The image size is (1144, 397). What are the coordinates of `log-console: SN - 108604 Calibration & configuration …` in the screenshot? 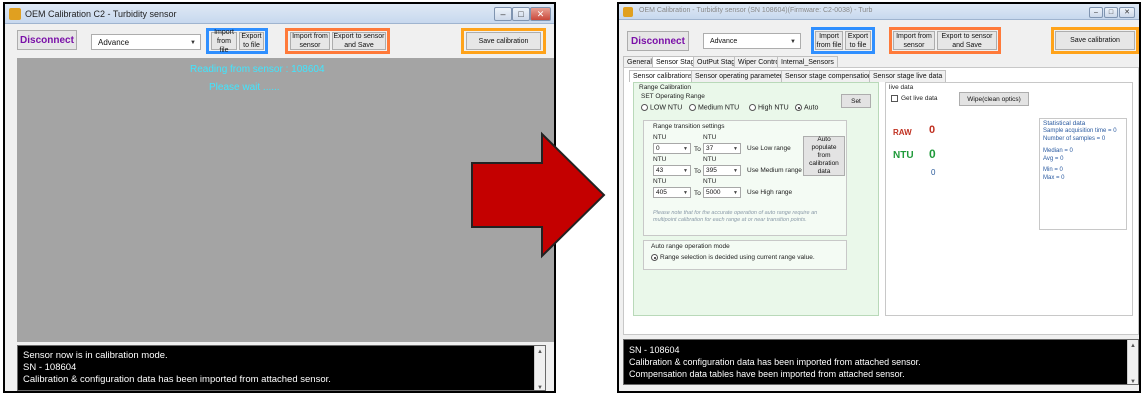 It's located at (881, 362).